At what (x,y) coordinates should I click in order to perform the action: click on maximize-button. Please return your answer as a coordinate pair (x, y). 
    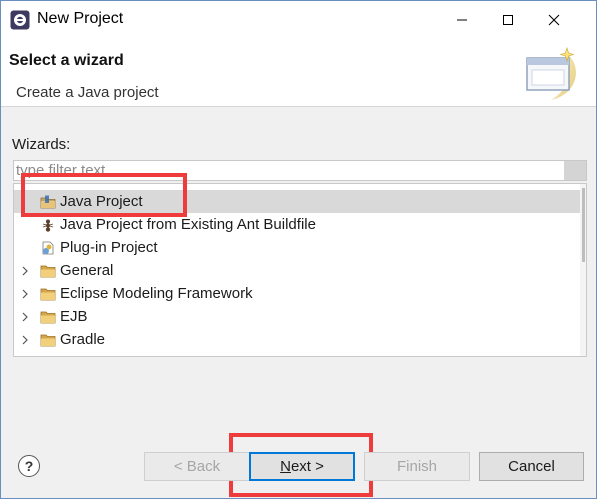
    Looking at the image, I should click on (508, 19).